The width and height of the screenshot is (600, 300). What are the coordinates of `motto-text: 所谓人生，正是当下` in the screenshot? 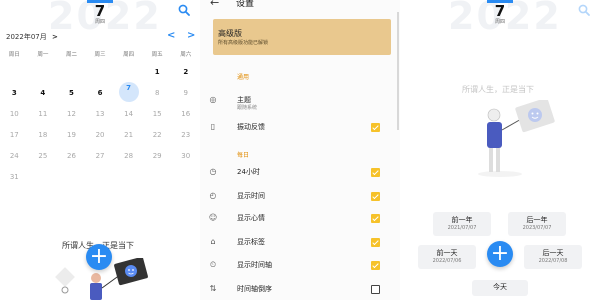 It's located at (498, 89).